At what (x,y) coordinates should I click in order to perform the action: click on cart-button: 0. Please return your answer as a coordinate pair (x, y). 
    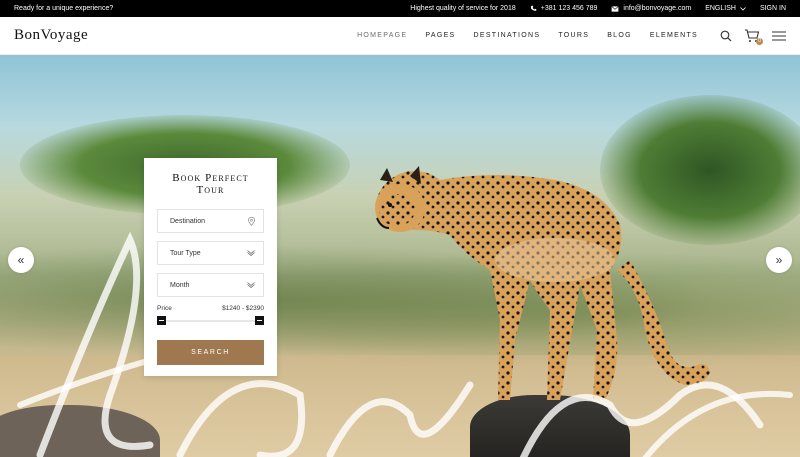
    Looking at the image, I should click on (753, 36).